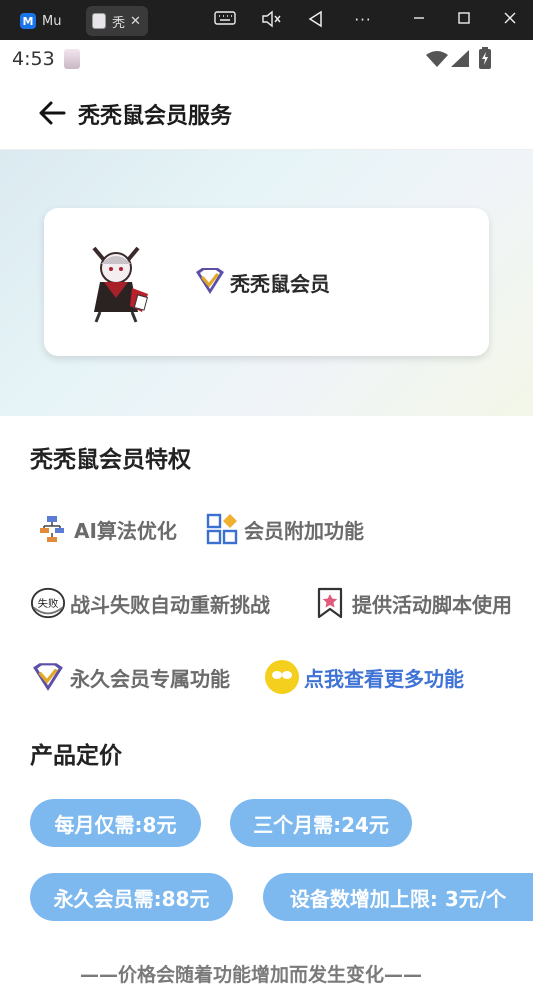 Image resolution: width=533 pixels, height=987 pixels. What do you see at coordinates (316, 20) in the screenshot?
I see `back-triangle-icon` at bounding box center [316, 20].